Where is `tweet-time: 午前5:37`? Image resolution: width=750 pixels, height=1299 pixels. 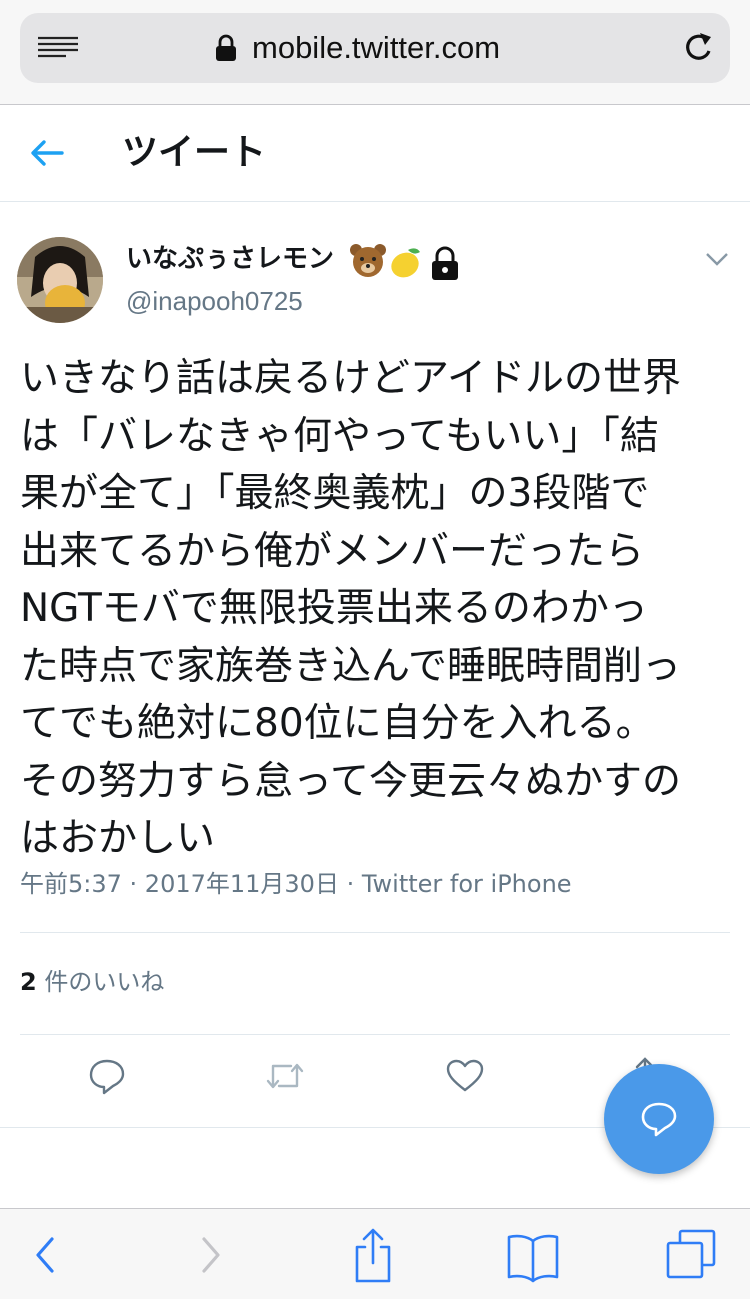
tweet-time: 午前5:37 is located at coordinates (71, 884).